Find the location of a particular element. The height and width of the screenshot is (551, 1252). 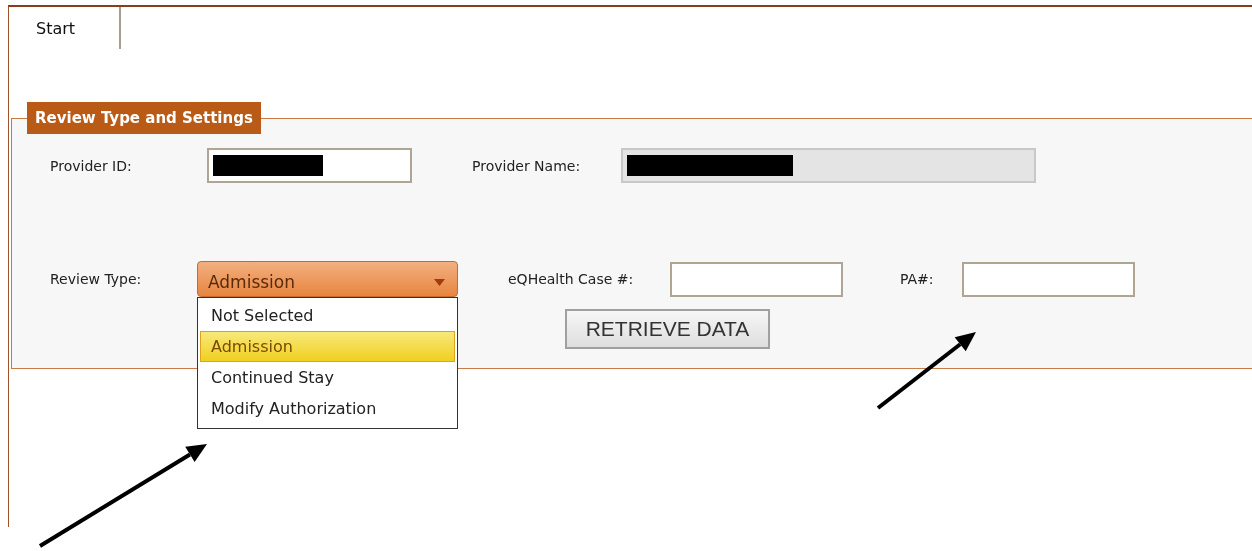

field-label: Review Type: is located at coordinates (96, 279).